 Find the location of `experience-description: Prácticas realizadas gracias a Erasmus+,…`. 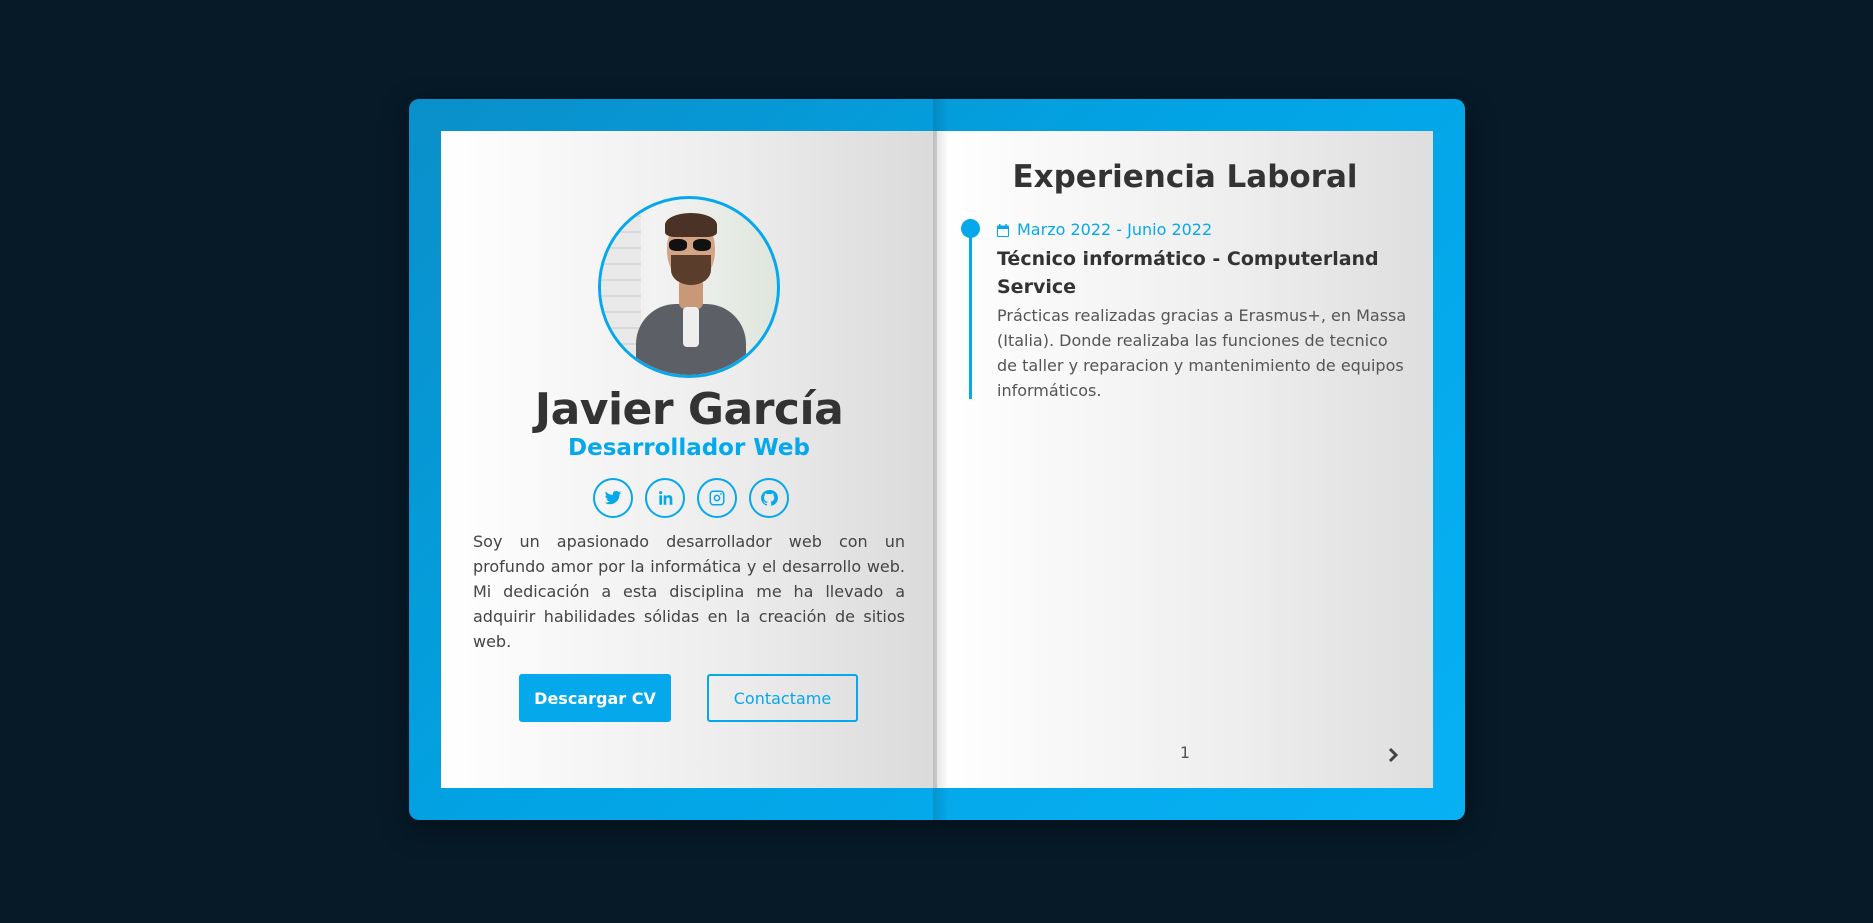

experience-description: Prácticas realizadas gracias a Erasmus+,… is located at coordinates (1202, 353).